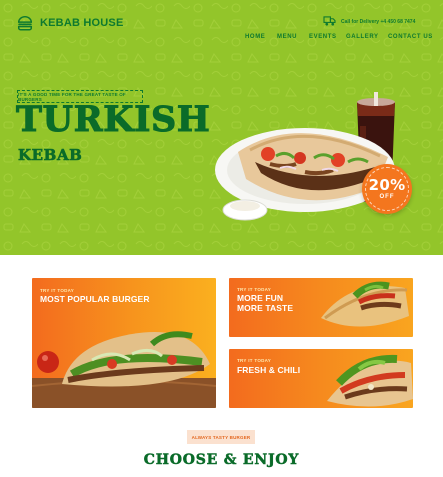 Image resolution: width=443 pixels, height=477 pixels. I want to click on delivery-truck-icon, so click(329, 21).